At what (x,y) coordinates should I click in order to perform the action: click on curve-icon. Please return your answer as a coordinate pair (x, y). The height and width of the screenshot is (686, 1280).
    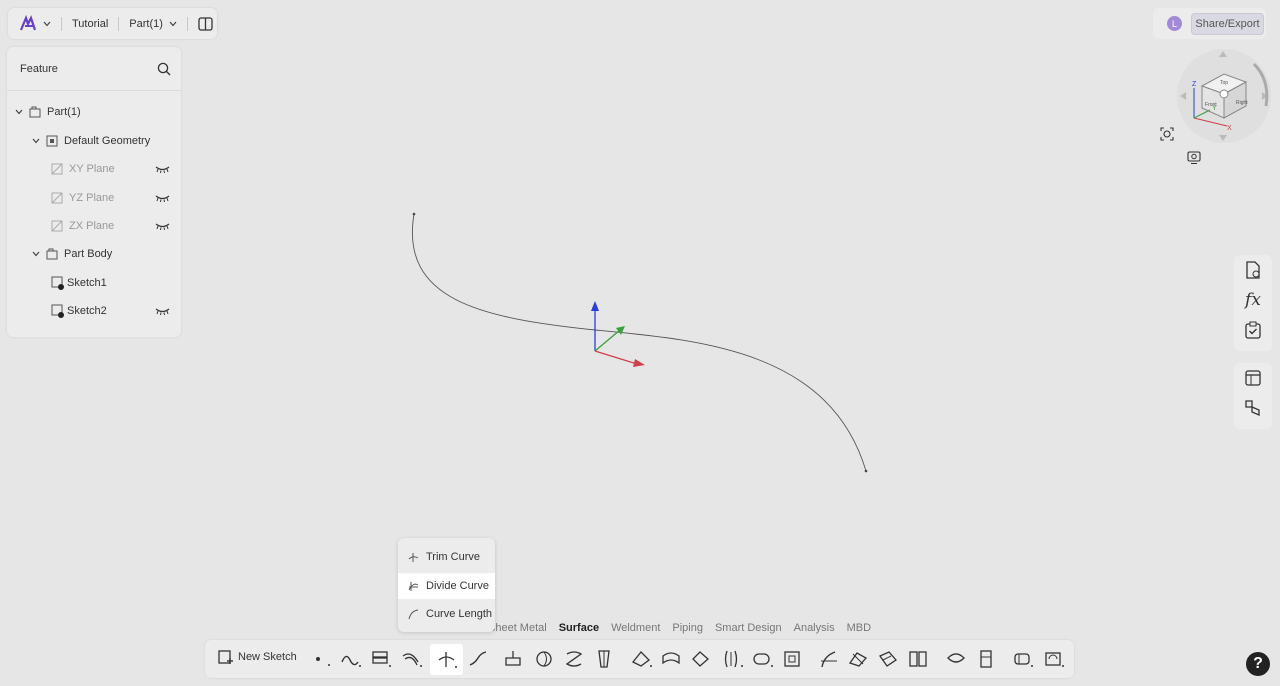
    Looking at the image, I should click on (351, 661).